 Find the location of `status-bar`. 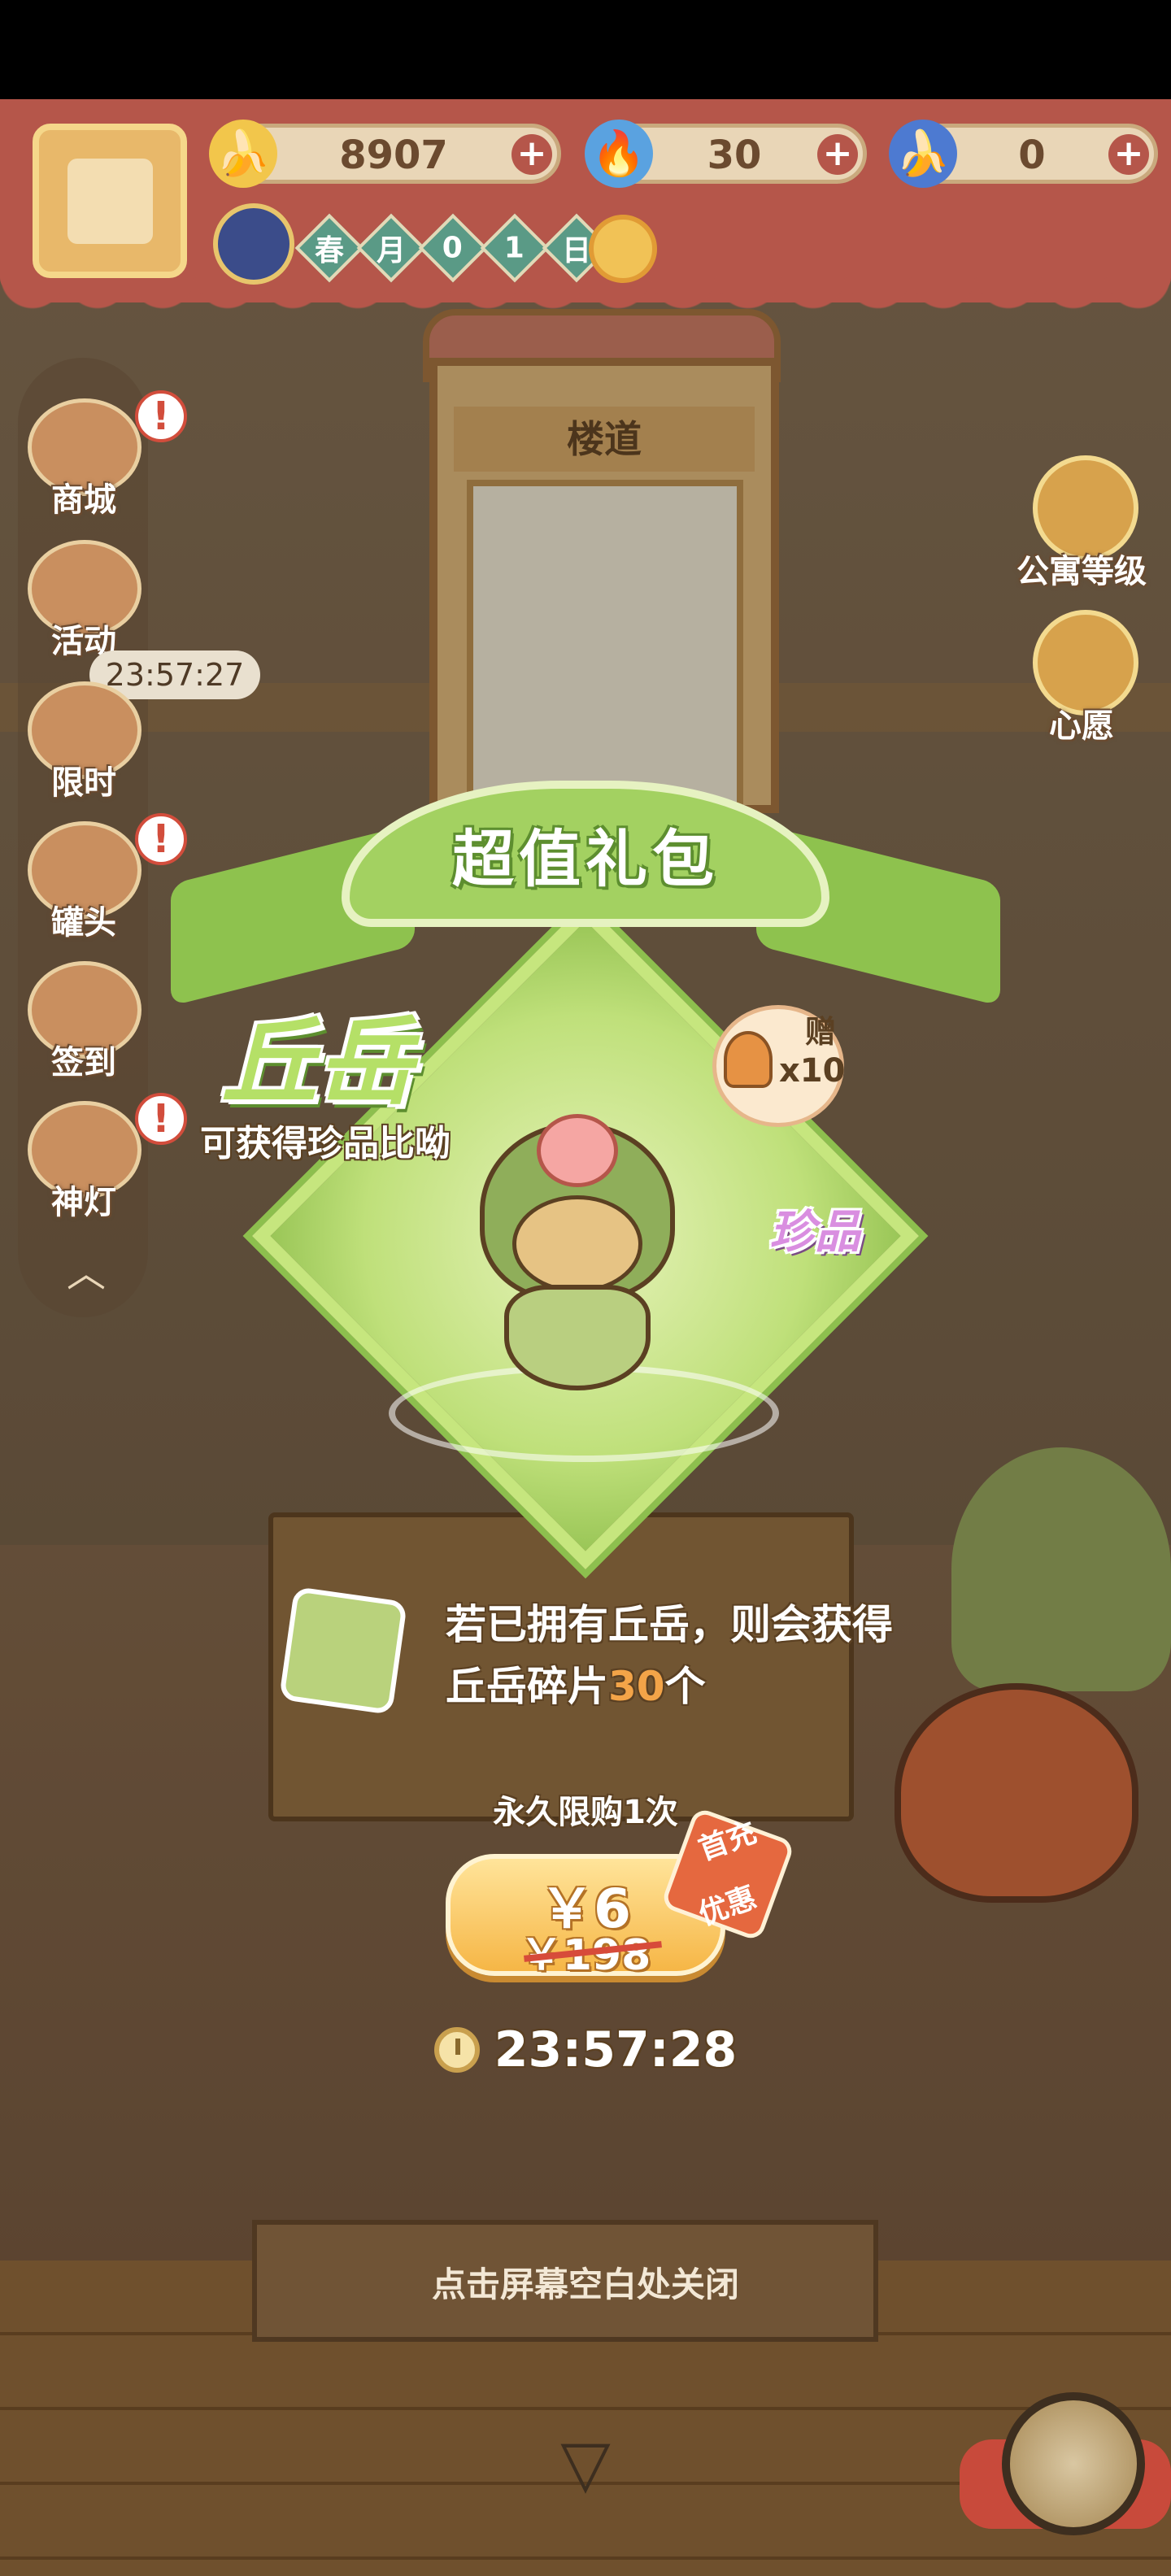

status-bar is located at coordinates (585, 49).